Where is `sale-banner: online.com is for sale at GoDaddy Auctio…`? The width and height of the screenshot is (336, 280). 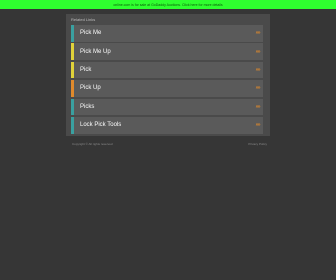
sale-banner: online.com is for sale at GoDaddy Auctio… is located at coordinates (168, 4).